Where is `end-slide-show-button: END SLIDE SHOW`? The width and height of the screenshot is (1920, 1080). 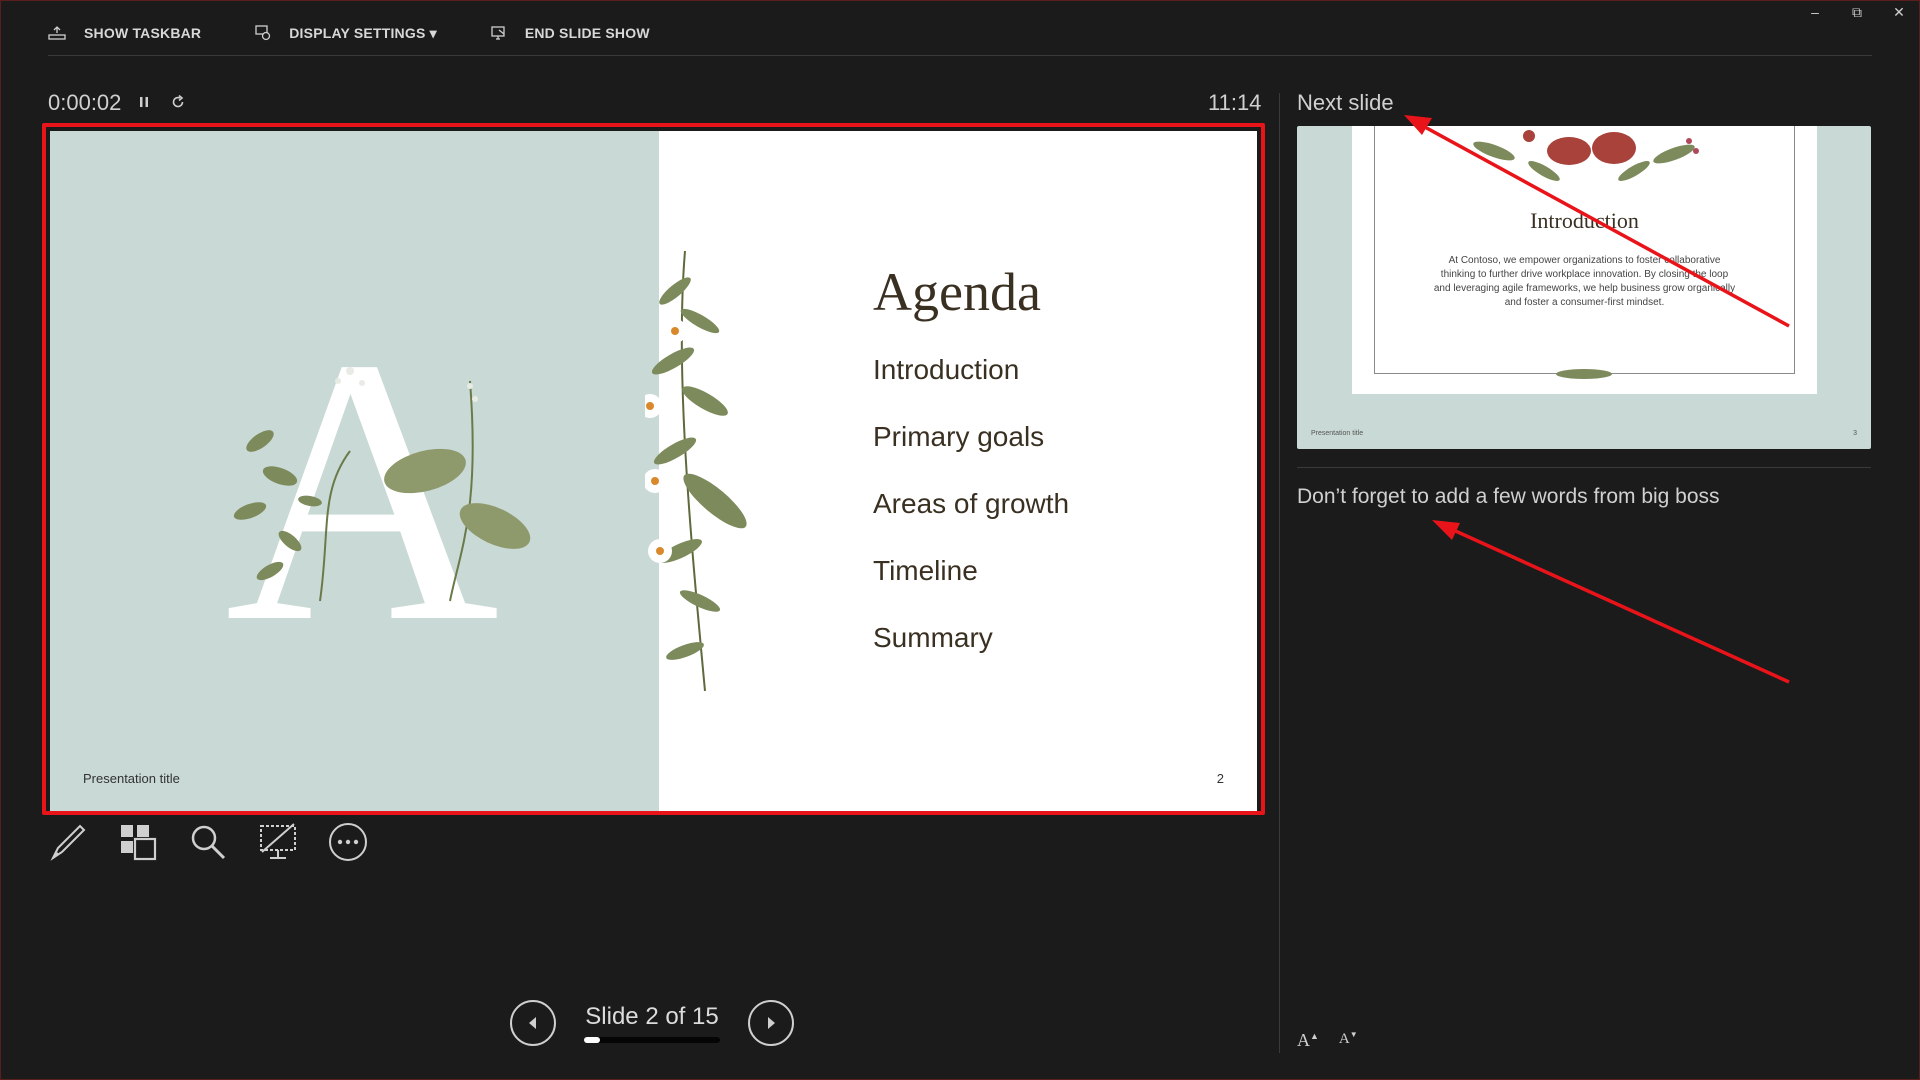
end-slide-show-button: END SLIDE SHOW is located at coordinates (570, 33).